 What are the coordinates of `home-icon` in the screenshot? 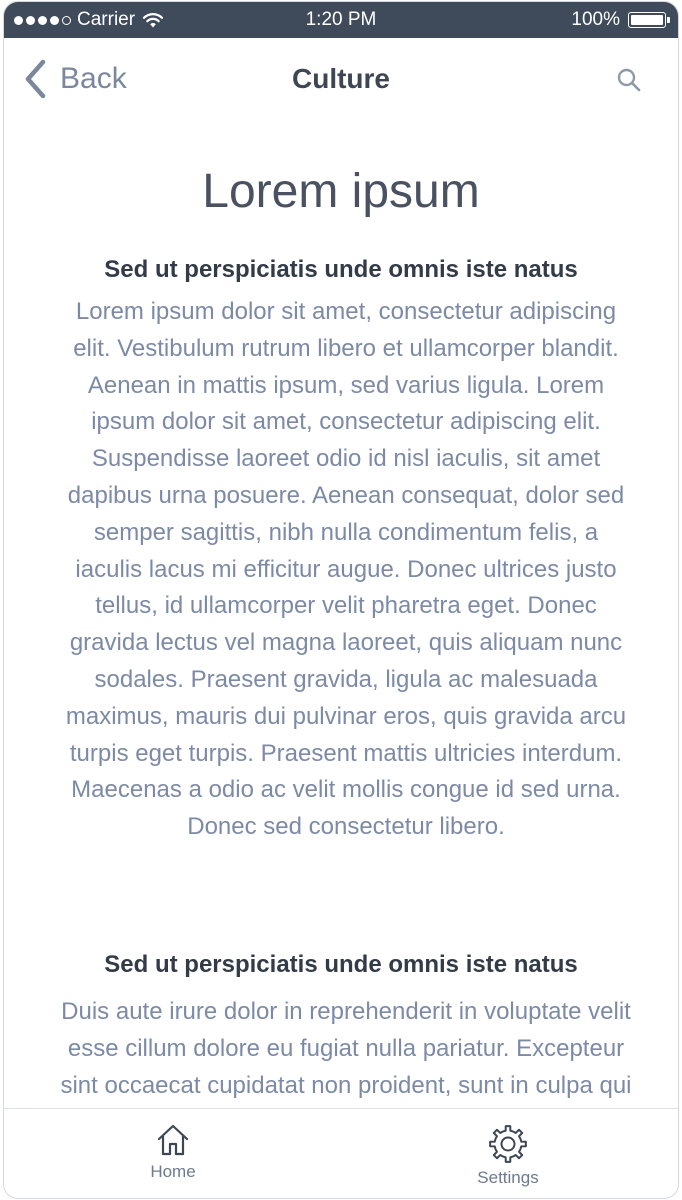 It's located at (173, 1140).